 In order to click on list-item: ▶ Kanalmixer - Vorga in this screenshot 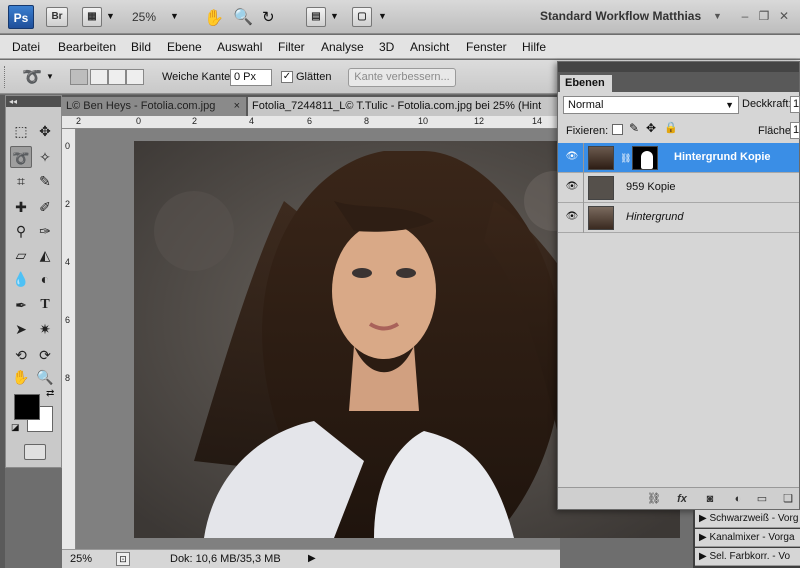, I will do `click(747, 538)`.